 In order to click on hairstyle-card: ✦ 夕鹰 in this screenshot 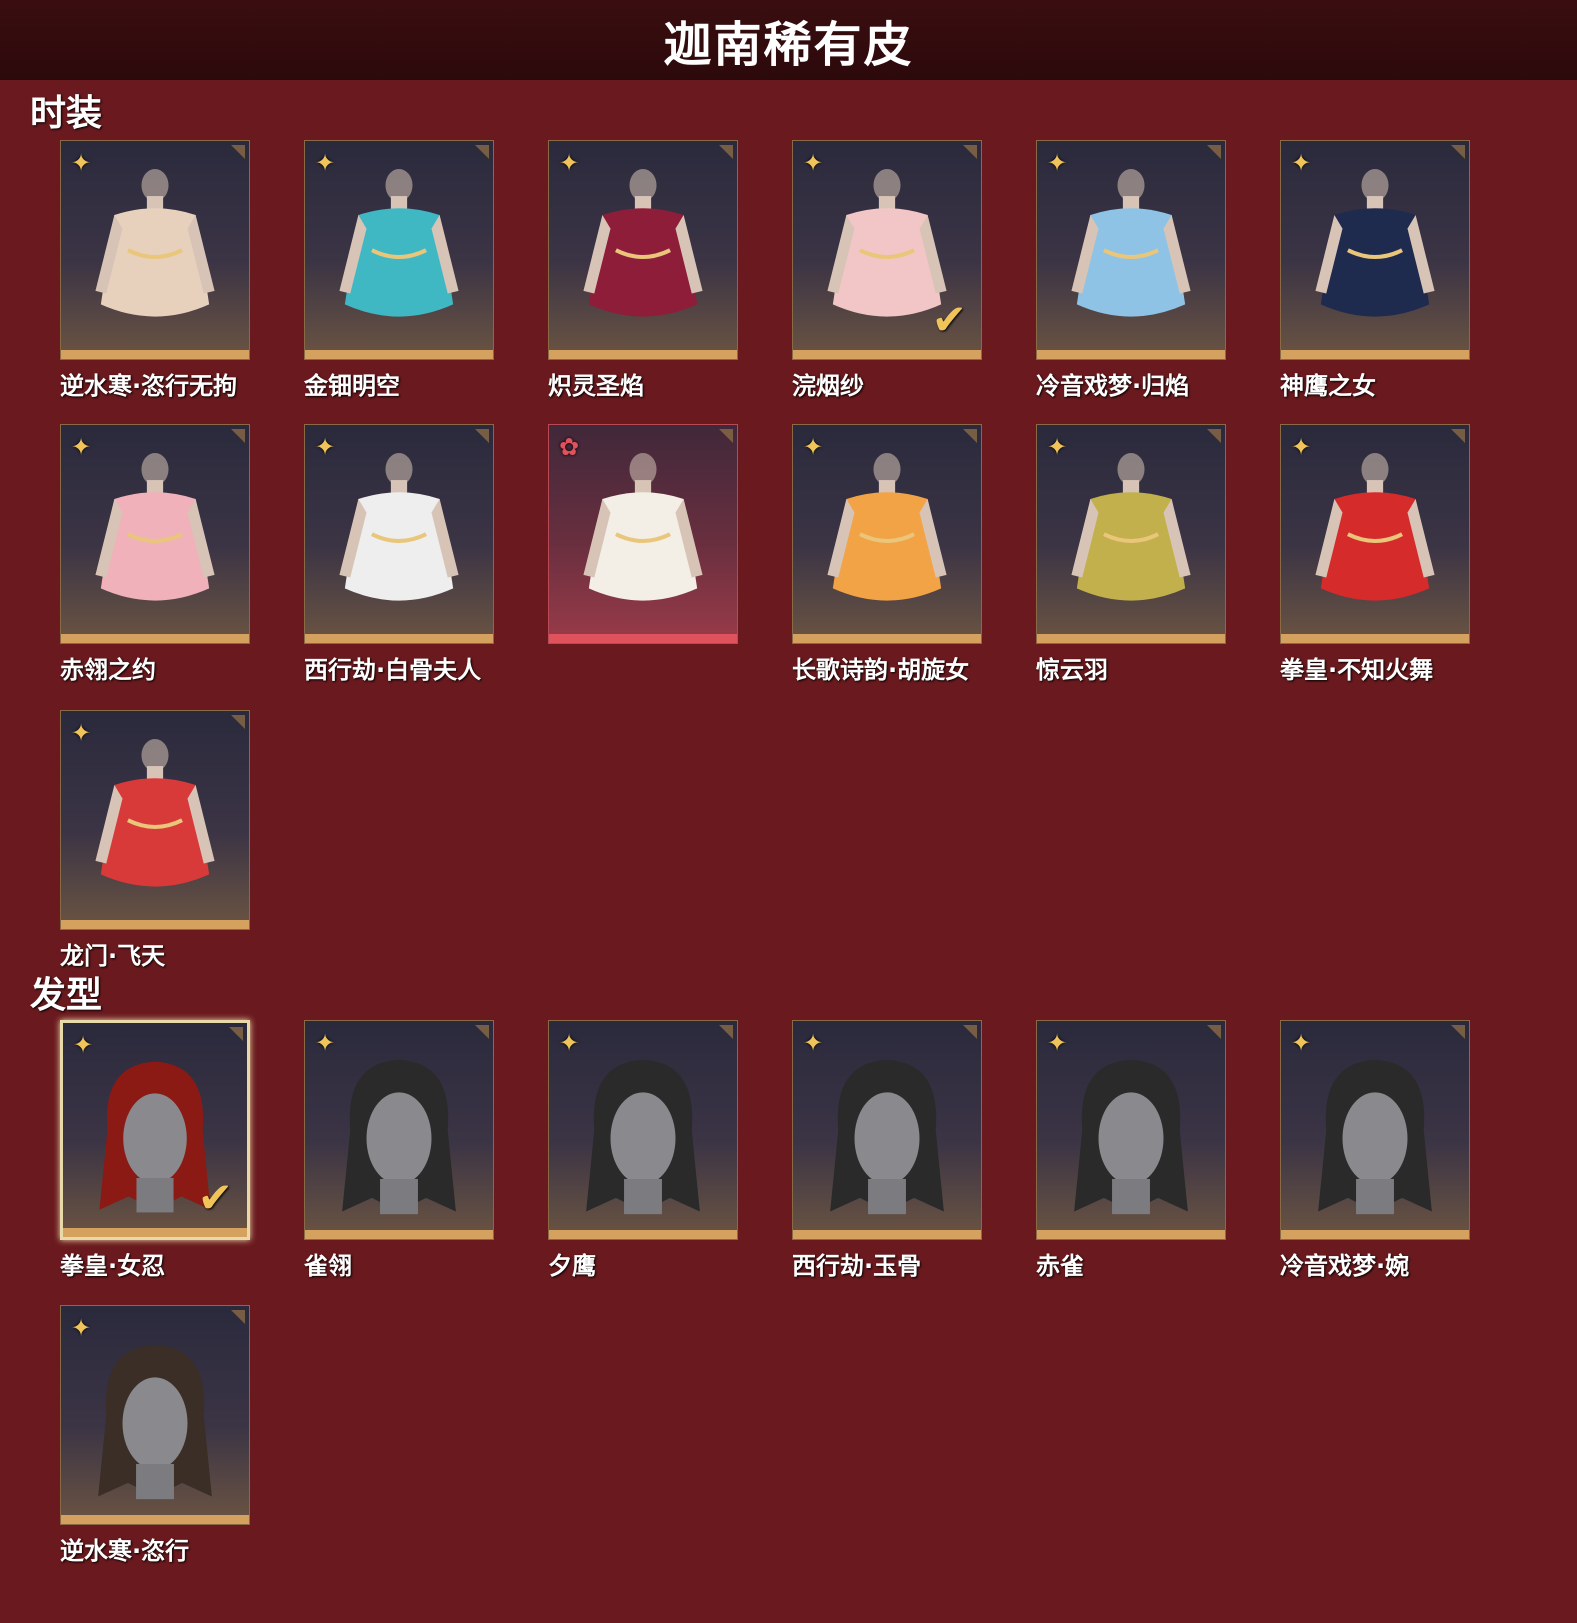, I will do `click(644, 1150)`.